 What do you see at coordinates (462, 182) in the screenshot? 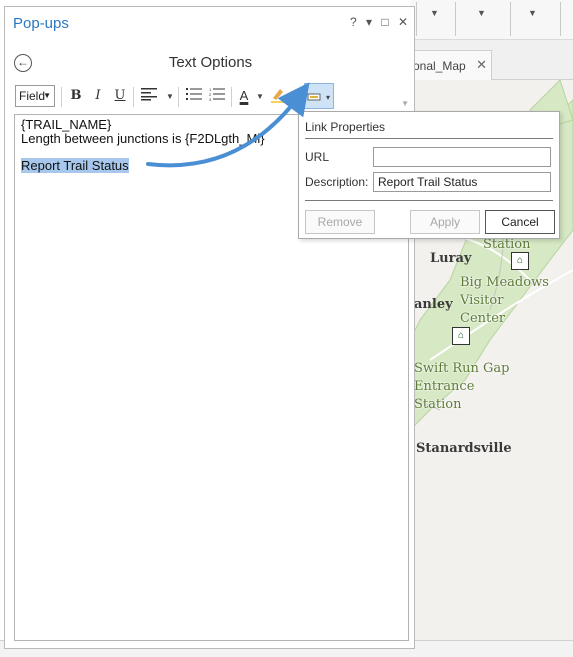
I see `description-input` at bounding box center [462, 182].